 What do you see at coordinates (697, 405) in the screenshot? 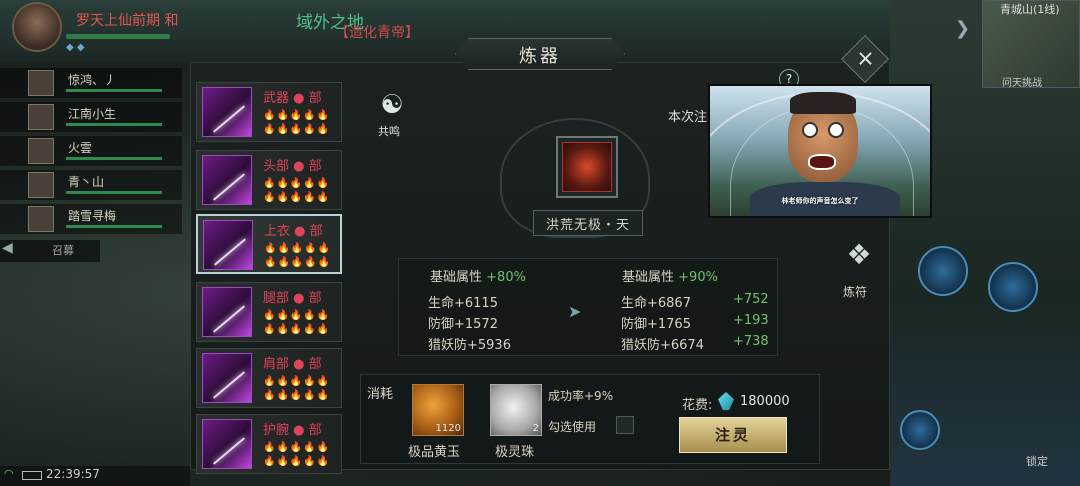
I see `cost-label: 花费:` at bounding box center [697, 405].